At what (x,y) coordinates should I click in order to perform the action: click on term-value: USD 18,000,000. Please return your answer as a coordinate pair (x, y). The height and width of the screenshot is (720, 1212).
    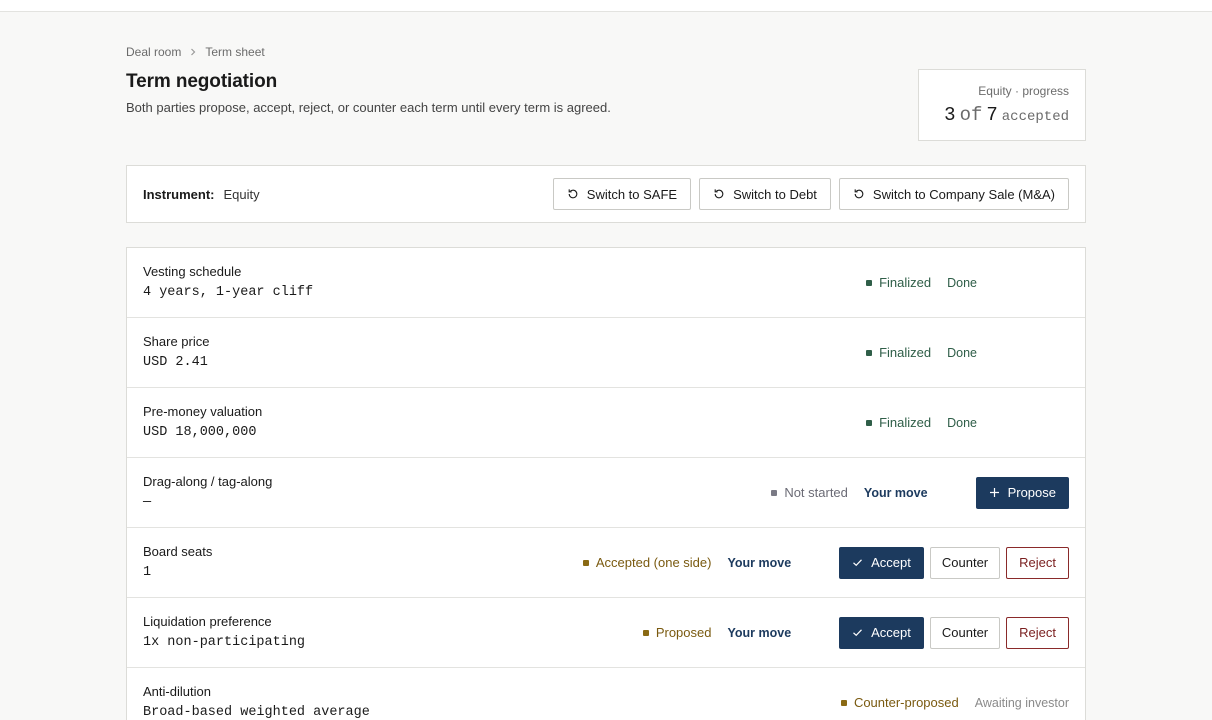
    Looking at the image, I should click on (200, 432).